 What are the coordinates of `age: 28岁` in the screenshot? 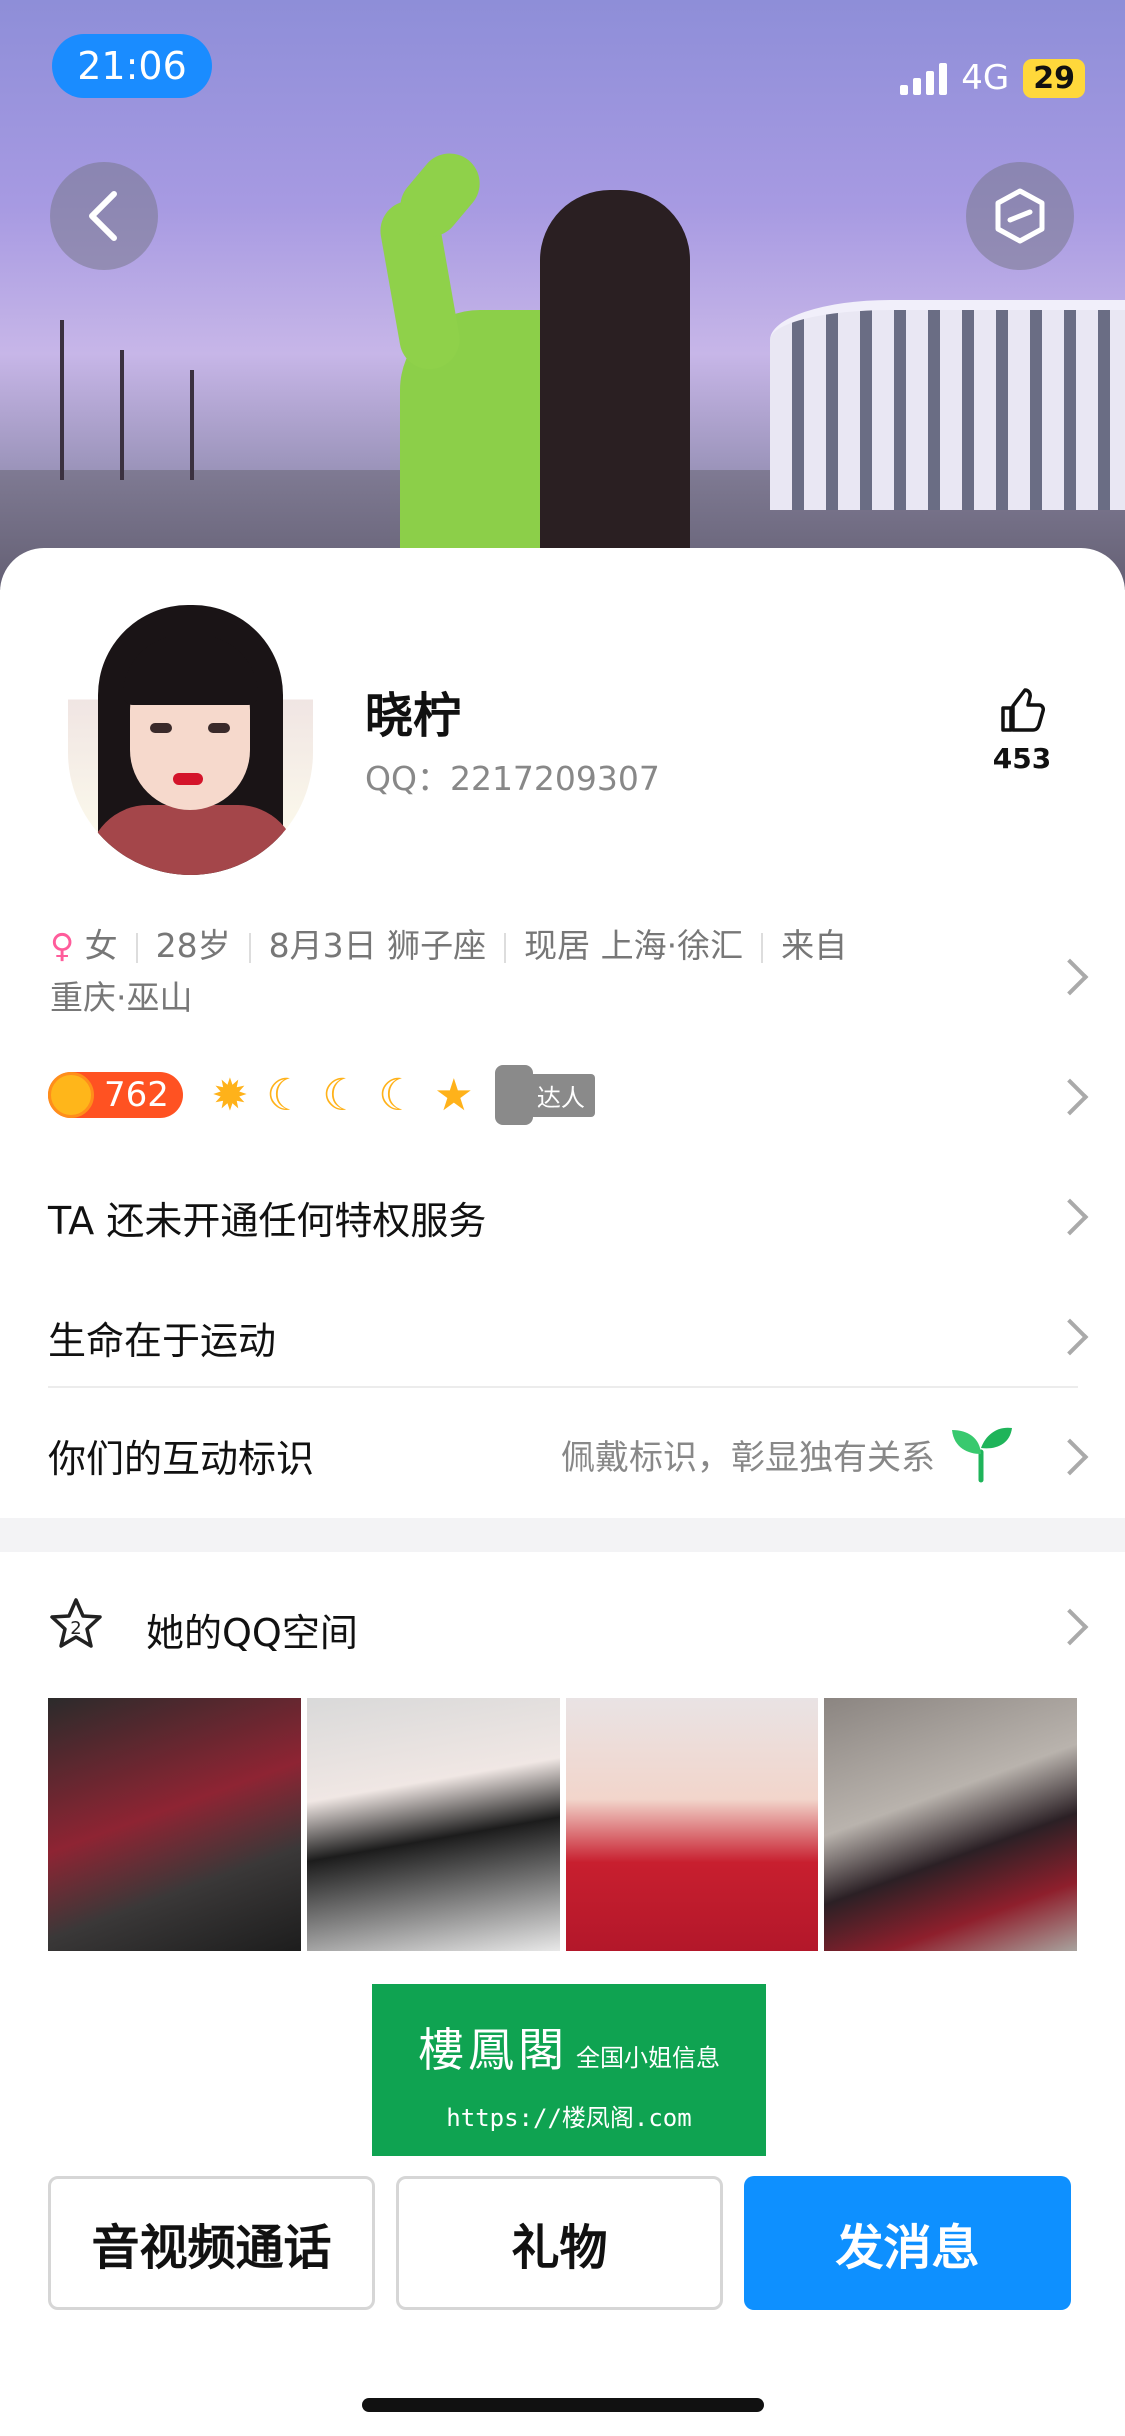 It's located at (193, 945).